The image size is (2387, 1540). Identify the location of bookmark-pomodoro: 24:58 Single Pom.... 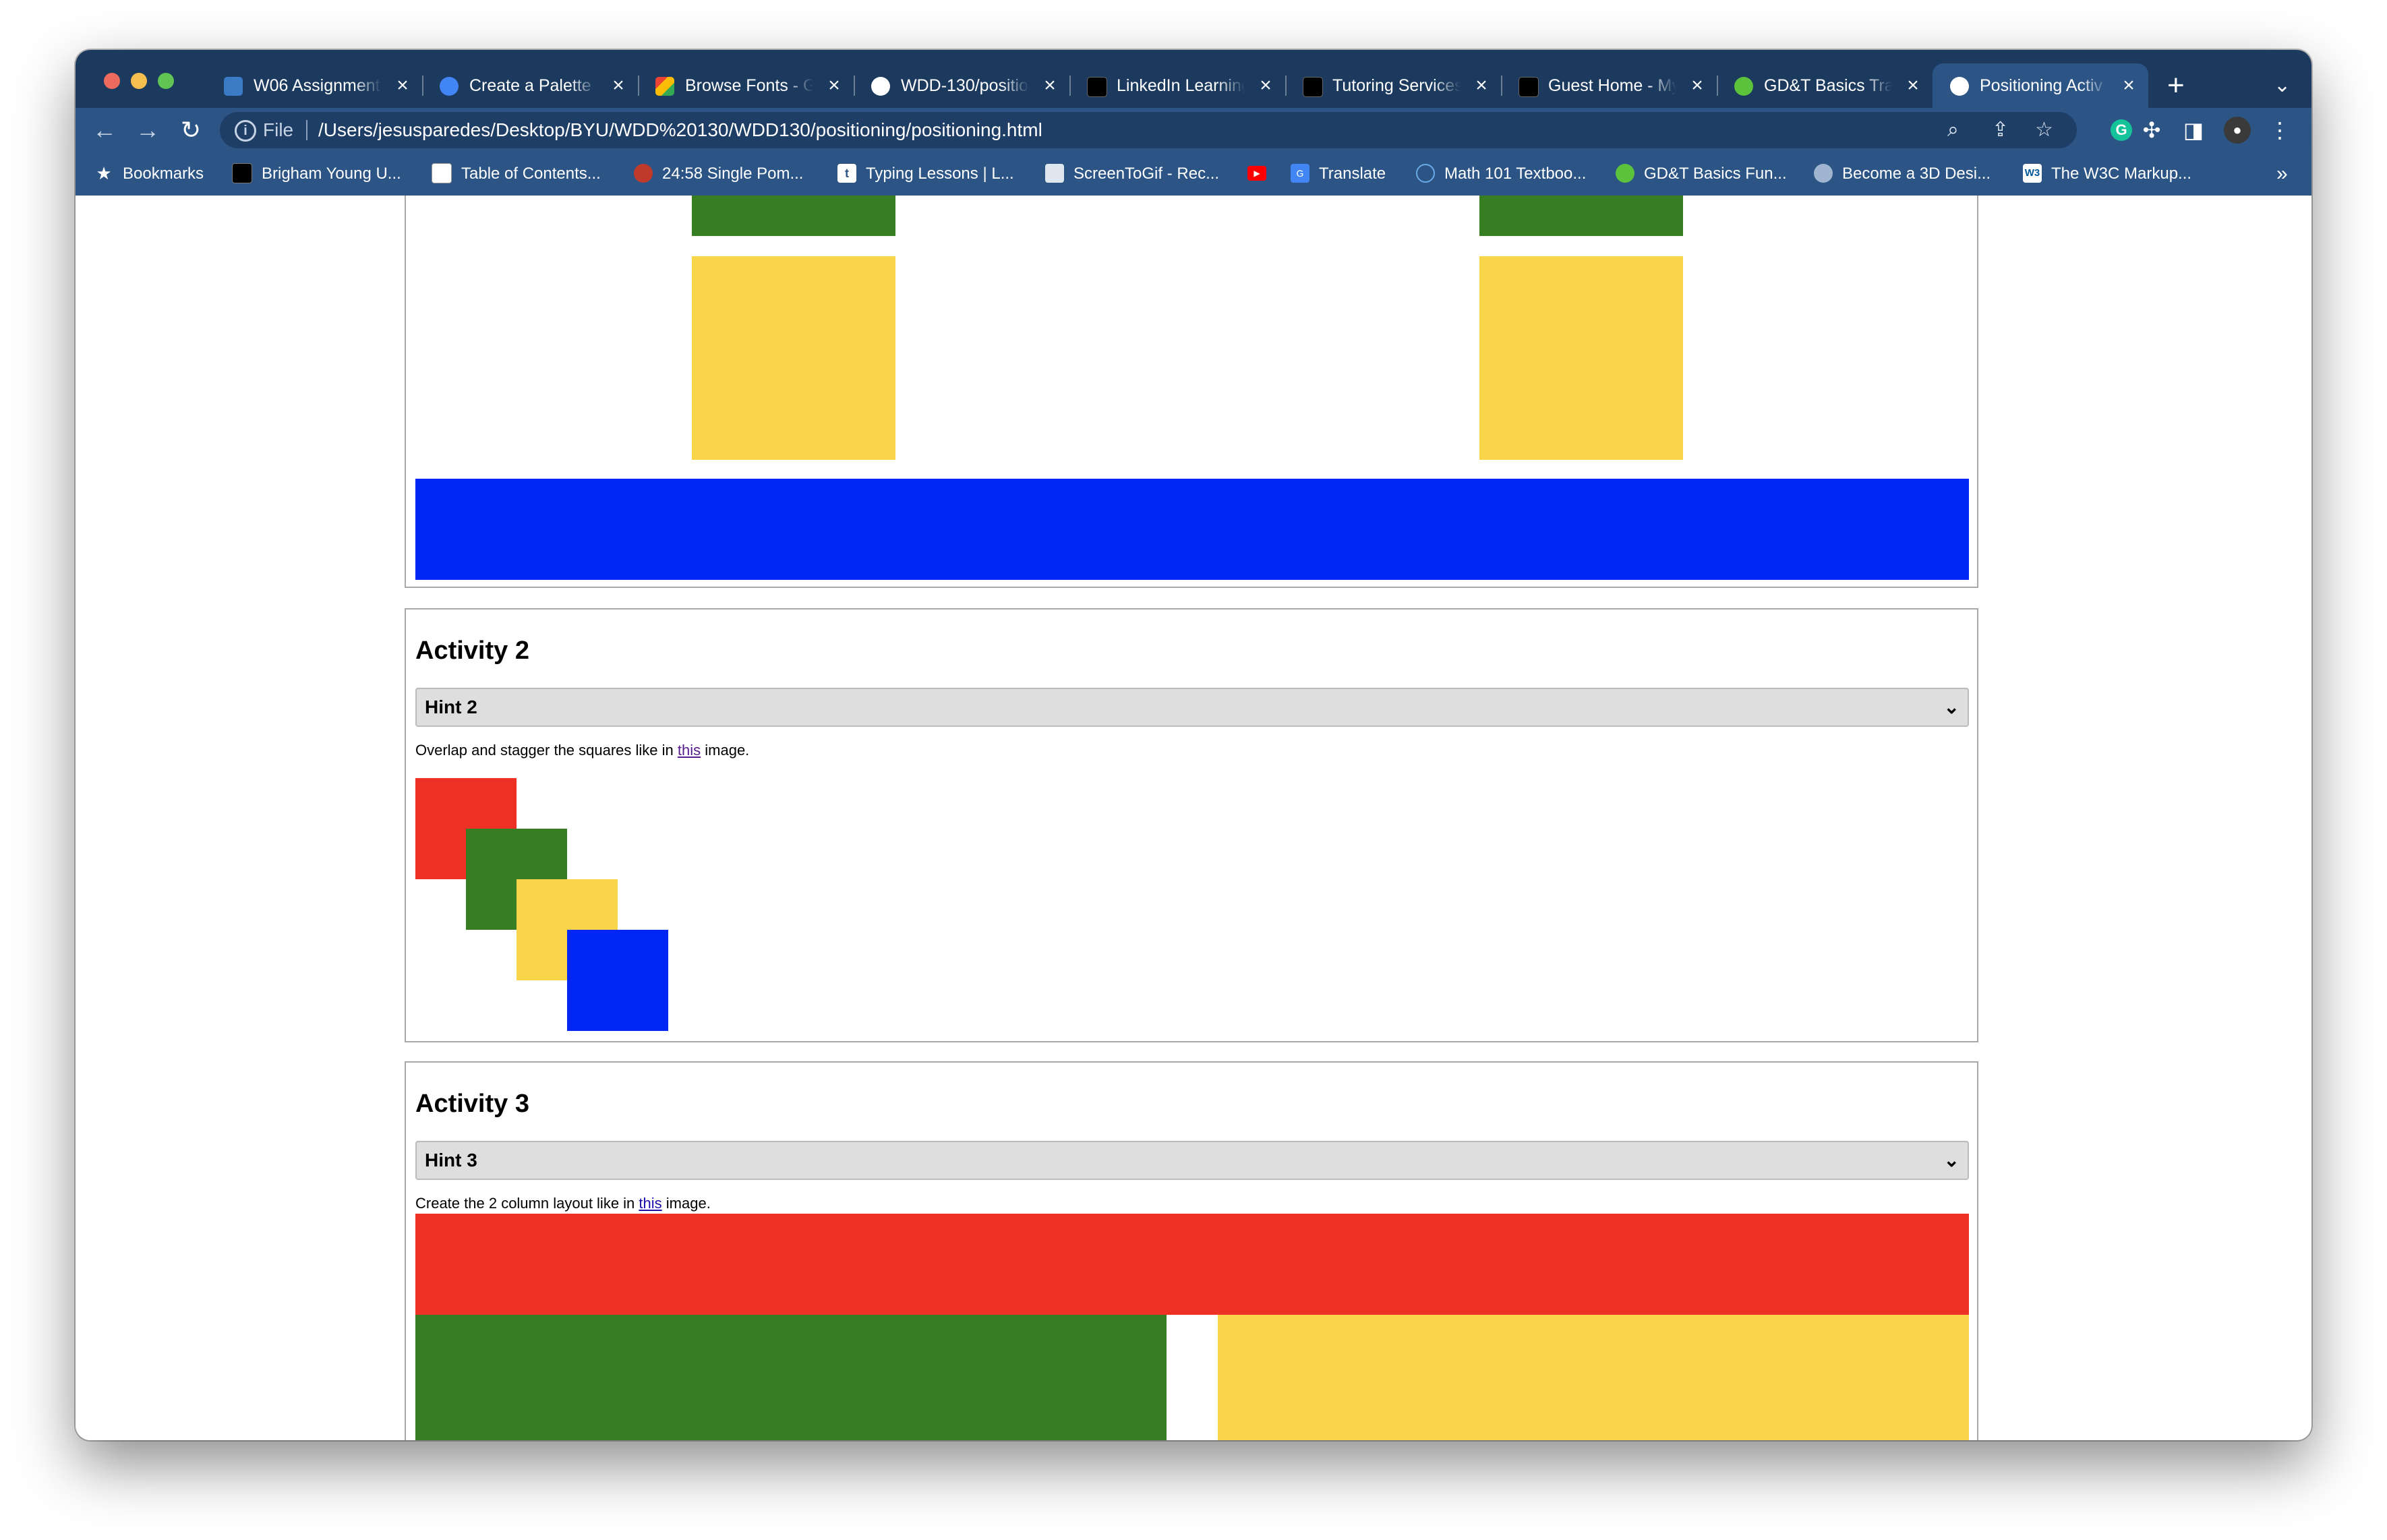
(718, 174).